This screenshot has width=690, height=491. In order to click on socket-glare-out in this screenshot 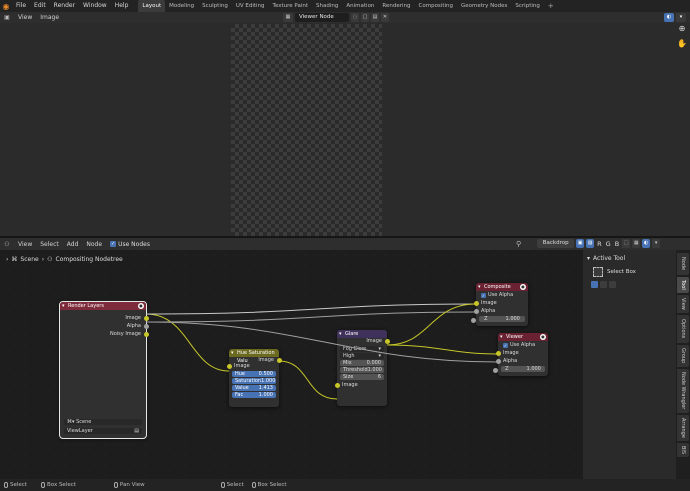, I will do `click(387, 341)`.